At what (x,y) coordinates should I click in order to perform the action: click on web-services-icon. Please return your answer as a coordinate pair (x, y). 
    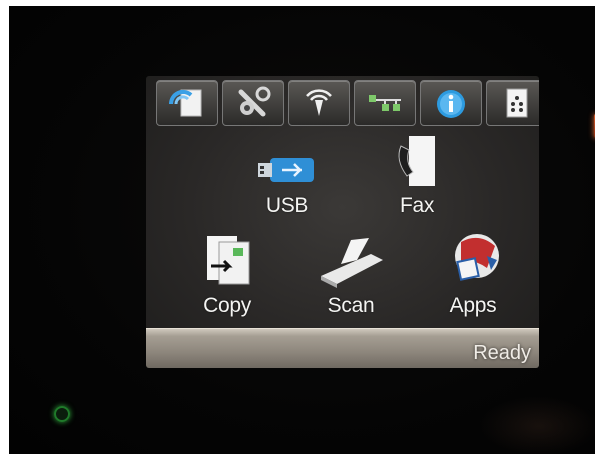
    Looking at the image, I should click on (185, 103).